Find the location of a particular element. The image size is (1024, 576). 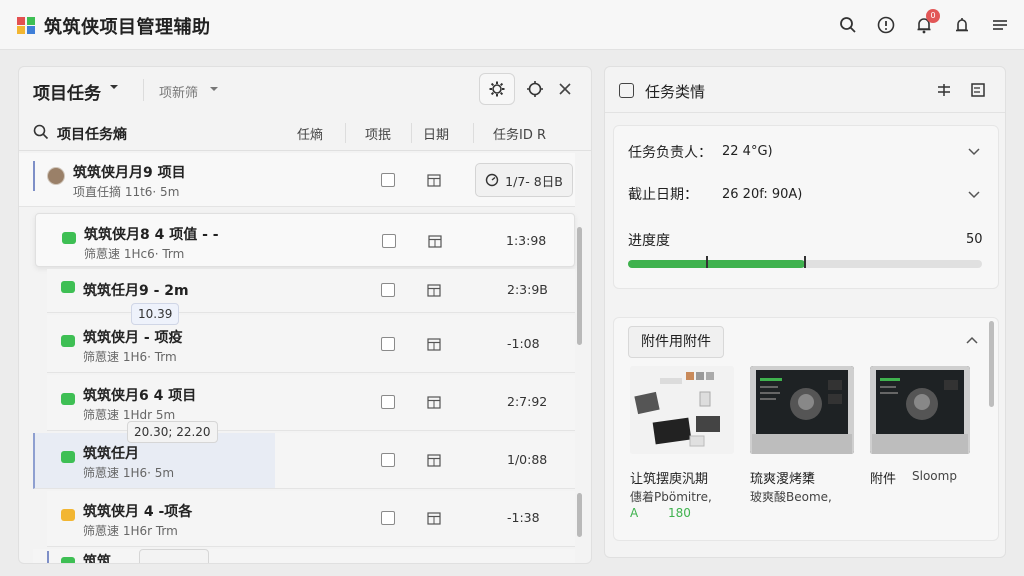

attachment-subtitle: 僡着Pbömitre, is located at coordinates (671, 497).